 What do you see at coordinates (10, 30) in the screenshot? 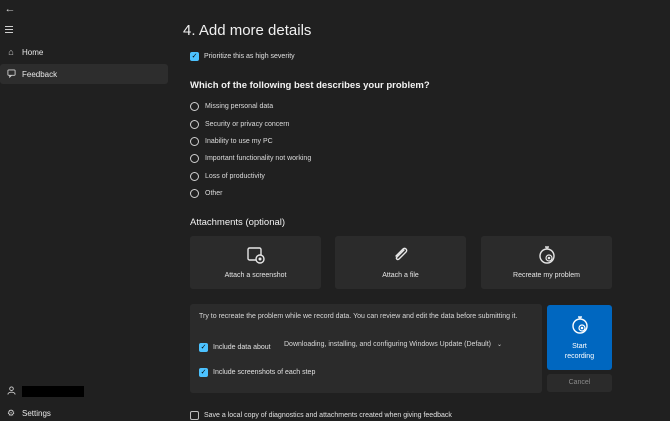
I see `hamburger-icon` at bounding box center [10, 30].